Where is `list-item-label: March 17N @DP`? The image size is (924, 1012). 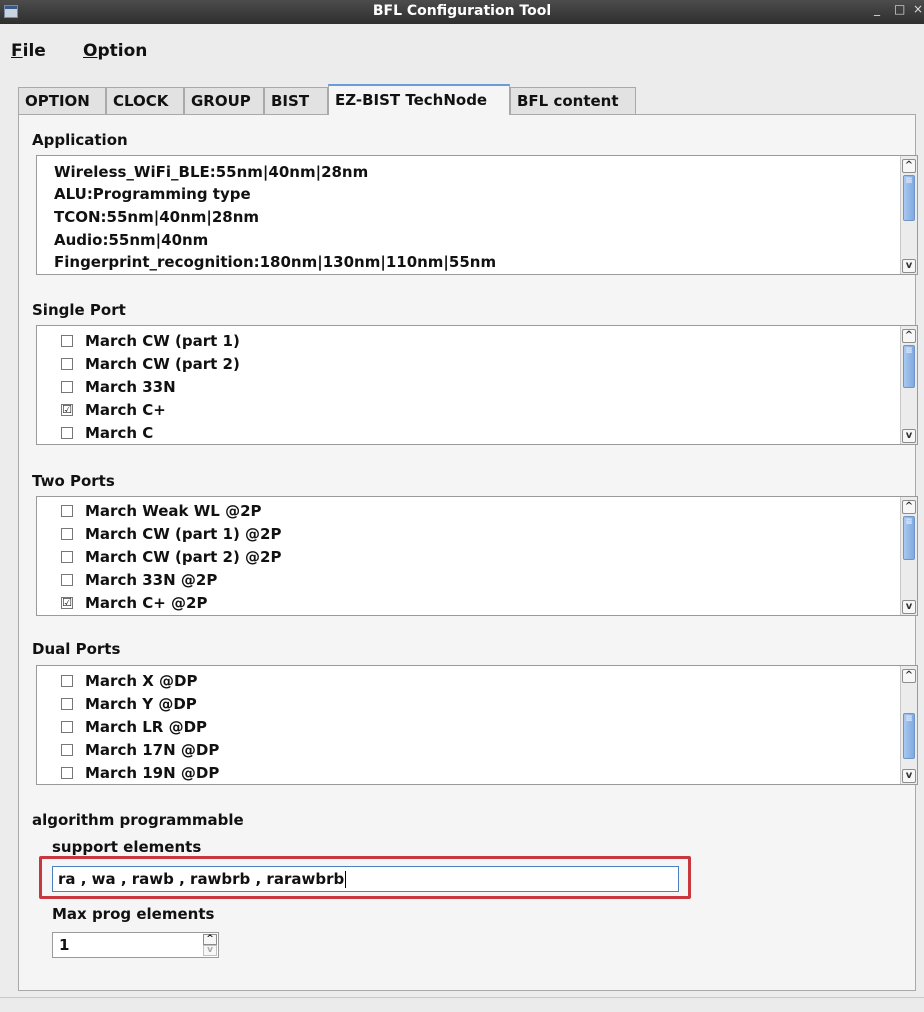 list-item-label: March 17N @DP is located at coordinates (152, 750).